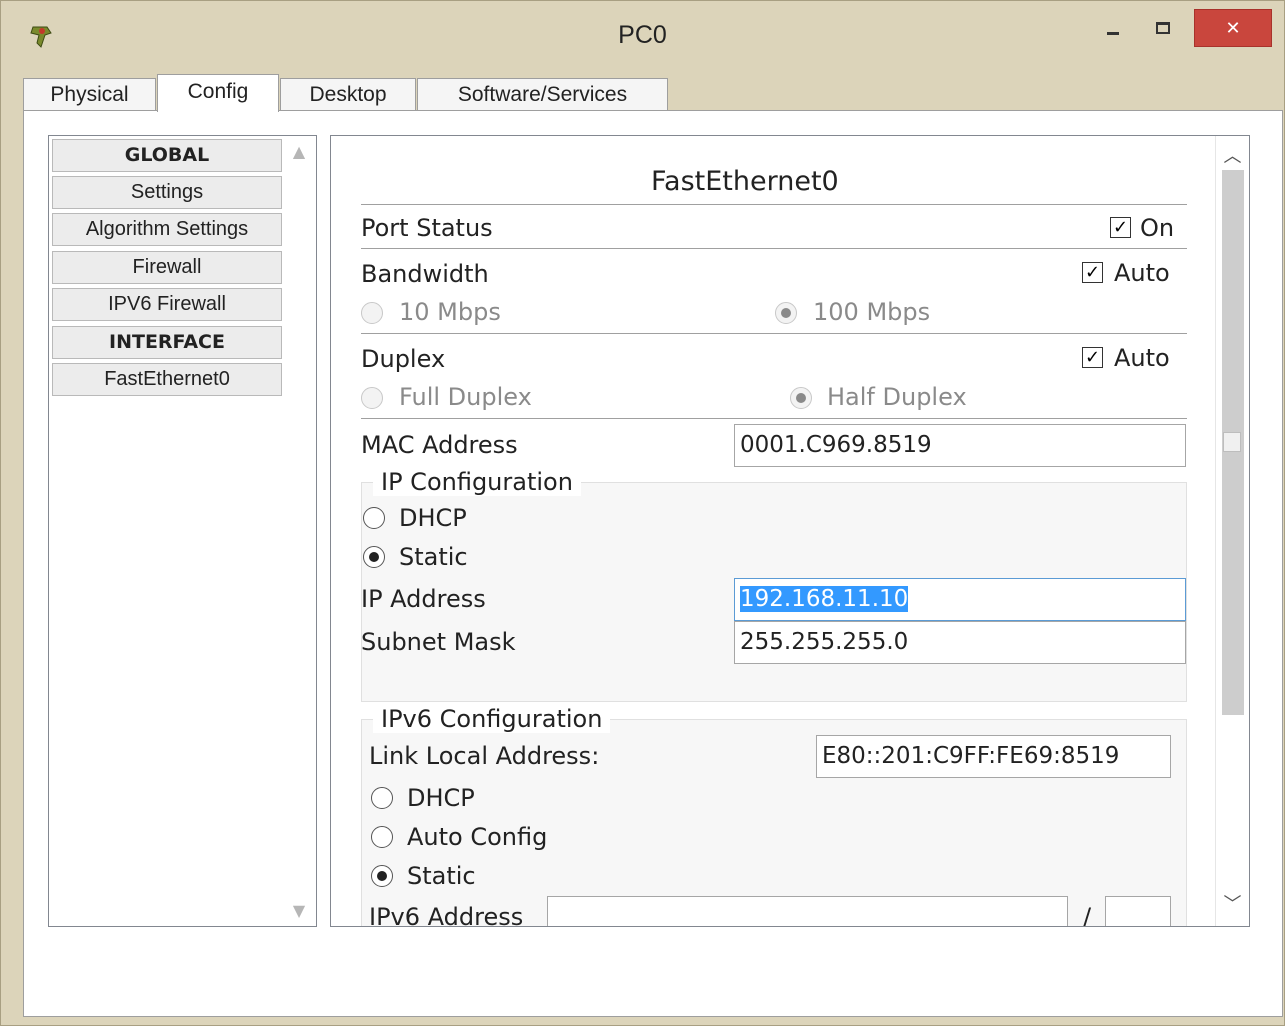  Describe the element at coordinates (477, 837) in the screenshot. I see `ipv6-auto-config-label: Auto Config` at that location.